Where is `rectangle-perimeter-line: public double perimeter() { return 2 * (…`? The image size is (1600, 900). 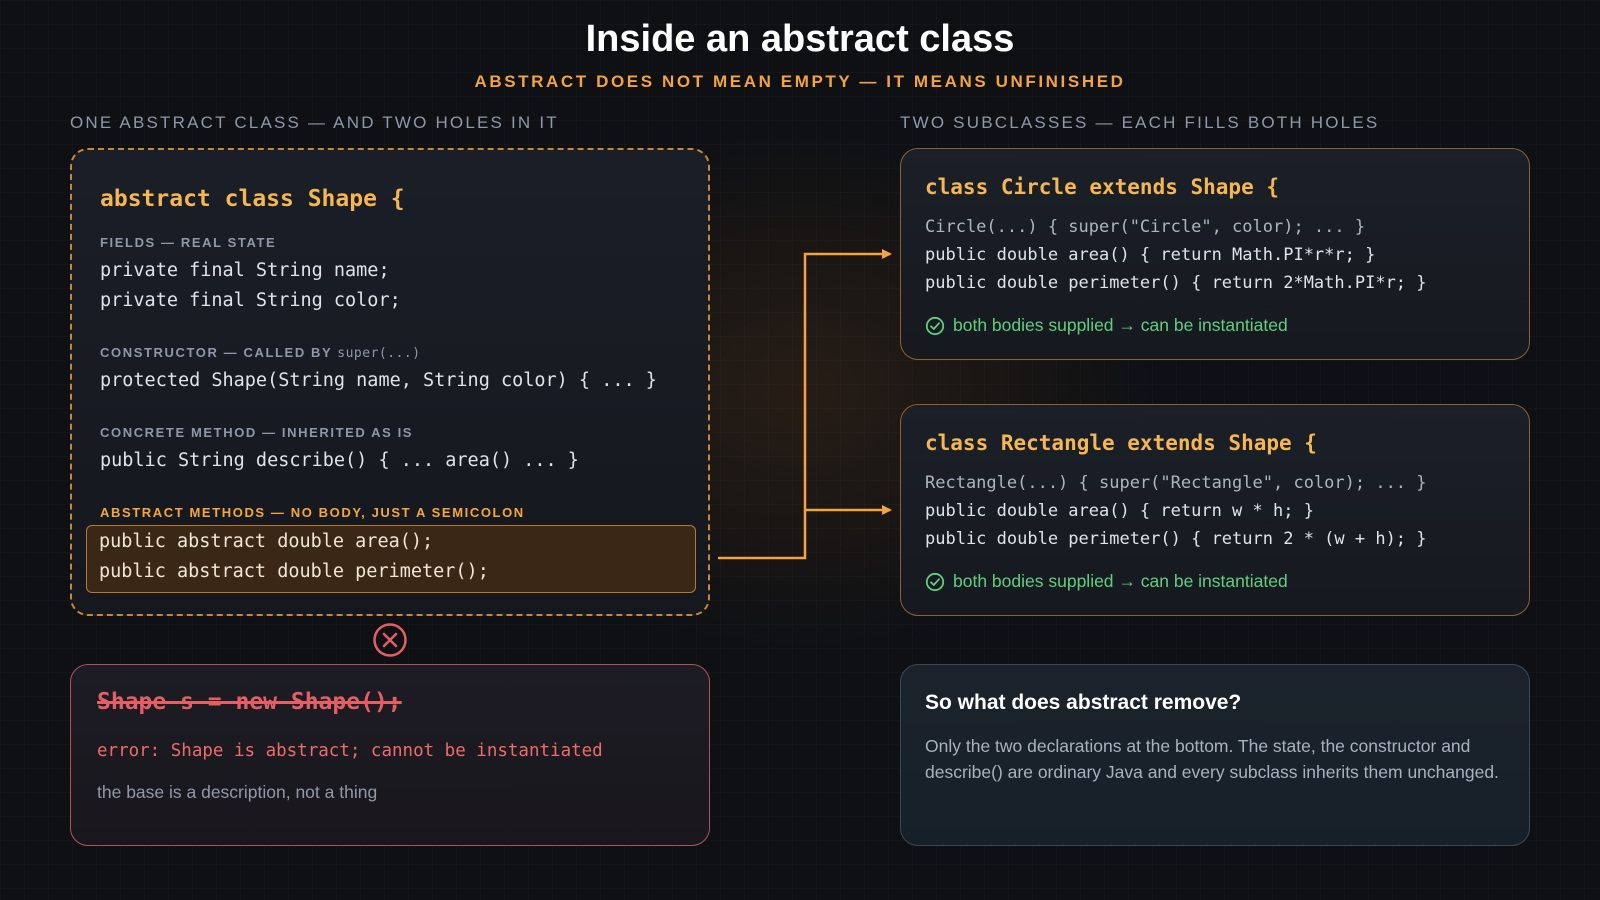
rectangle-perimeter-line: public double perimeter() { return 2 * (… is located at coordinates (1176, 539).